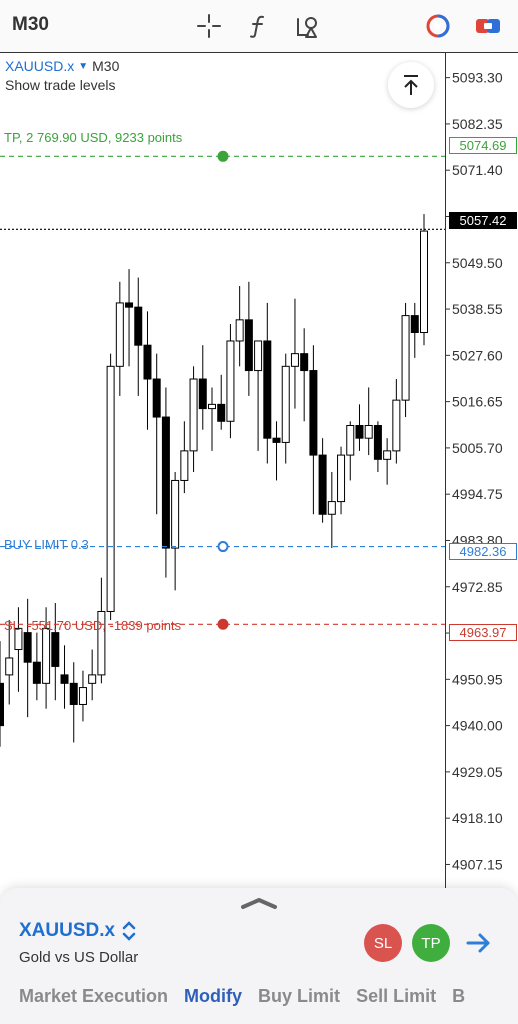 This screenshot has height=1024, width=518. Describe the element at coordinates (60, 85) in the screenshot. I see `show-trade-levels-label: Show trade levels` at that location.